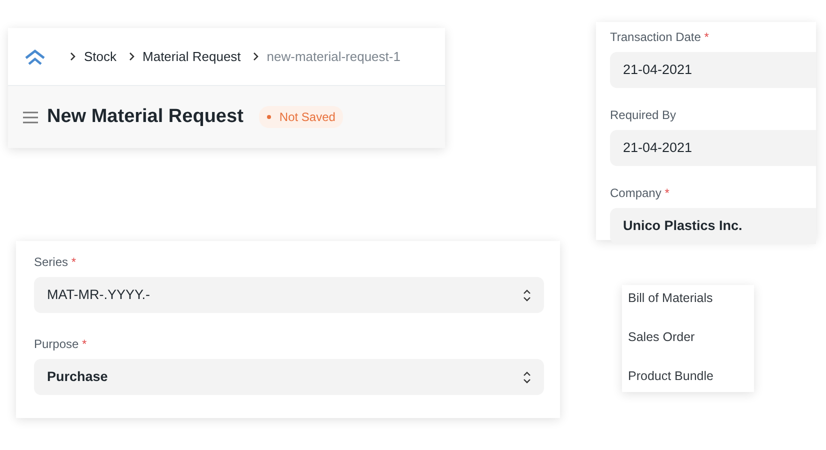 This screenshot has width=826, height=450. What do you see at coordinates (660, 37) in the screenshot?
I see `field-label: Transaction Date *` at bounding box center [660, 37].